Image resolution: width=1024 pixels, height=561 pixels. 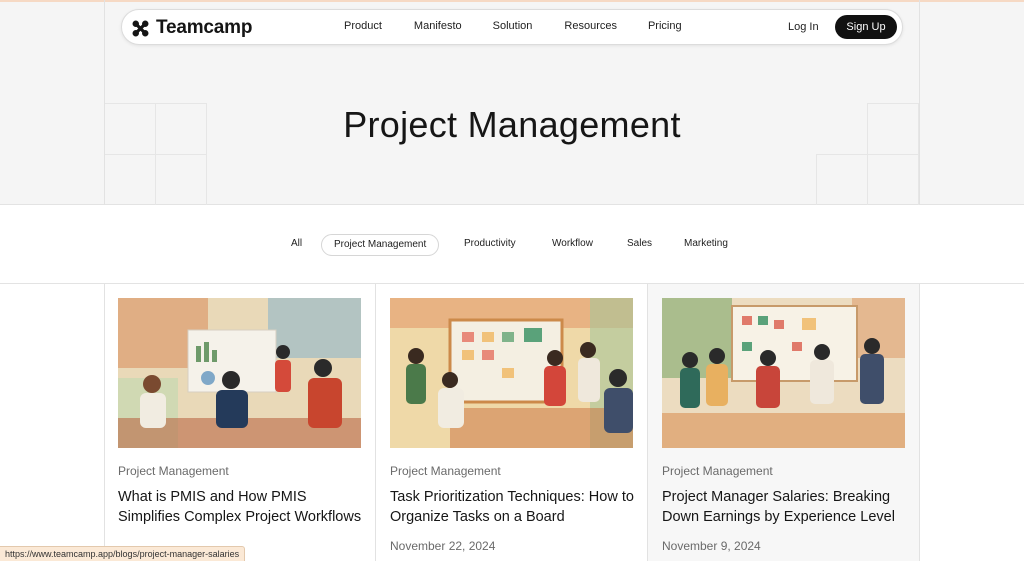 What do you see at coordinates (572, 245) in the screenshot?
I see `filter-workflow: Workflow` at bounding box center [572, 245].